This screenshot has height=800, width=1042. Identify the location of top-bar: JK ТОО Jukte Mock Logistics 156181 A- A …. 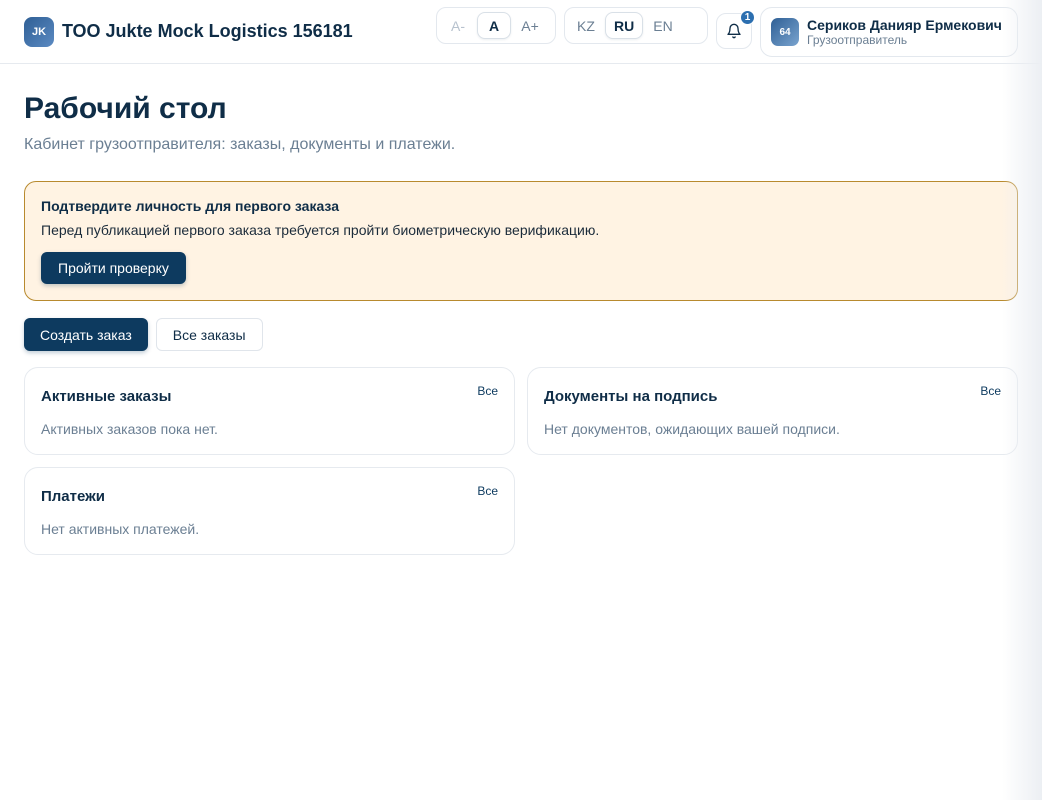
(521, 32).